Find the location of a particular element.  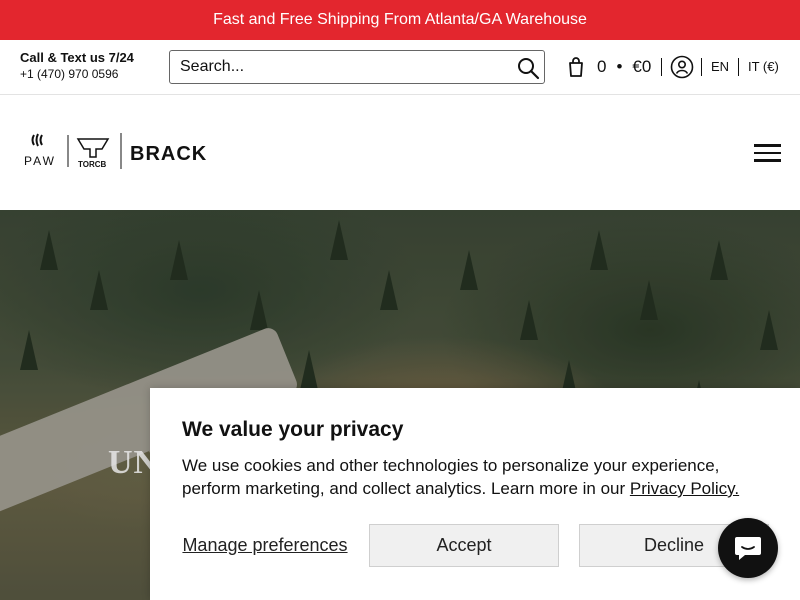

chat-bubble-icon is located at coordinates (748, 548).